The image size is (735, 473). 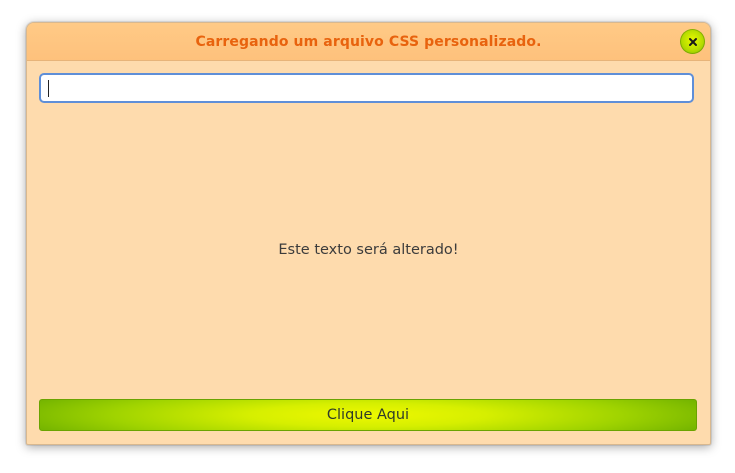 What do you see at coordinates (368, 250) in the screenshot?
I see `status-label: Este texto será alterado!` at bounding box center [368, 250].